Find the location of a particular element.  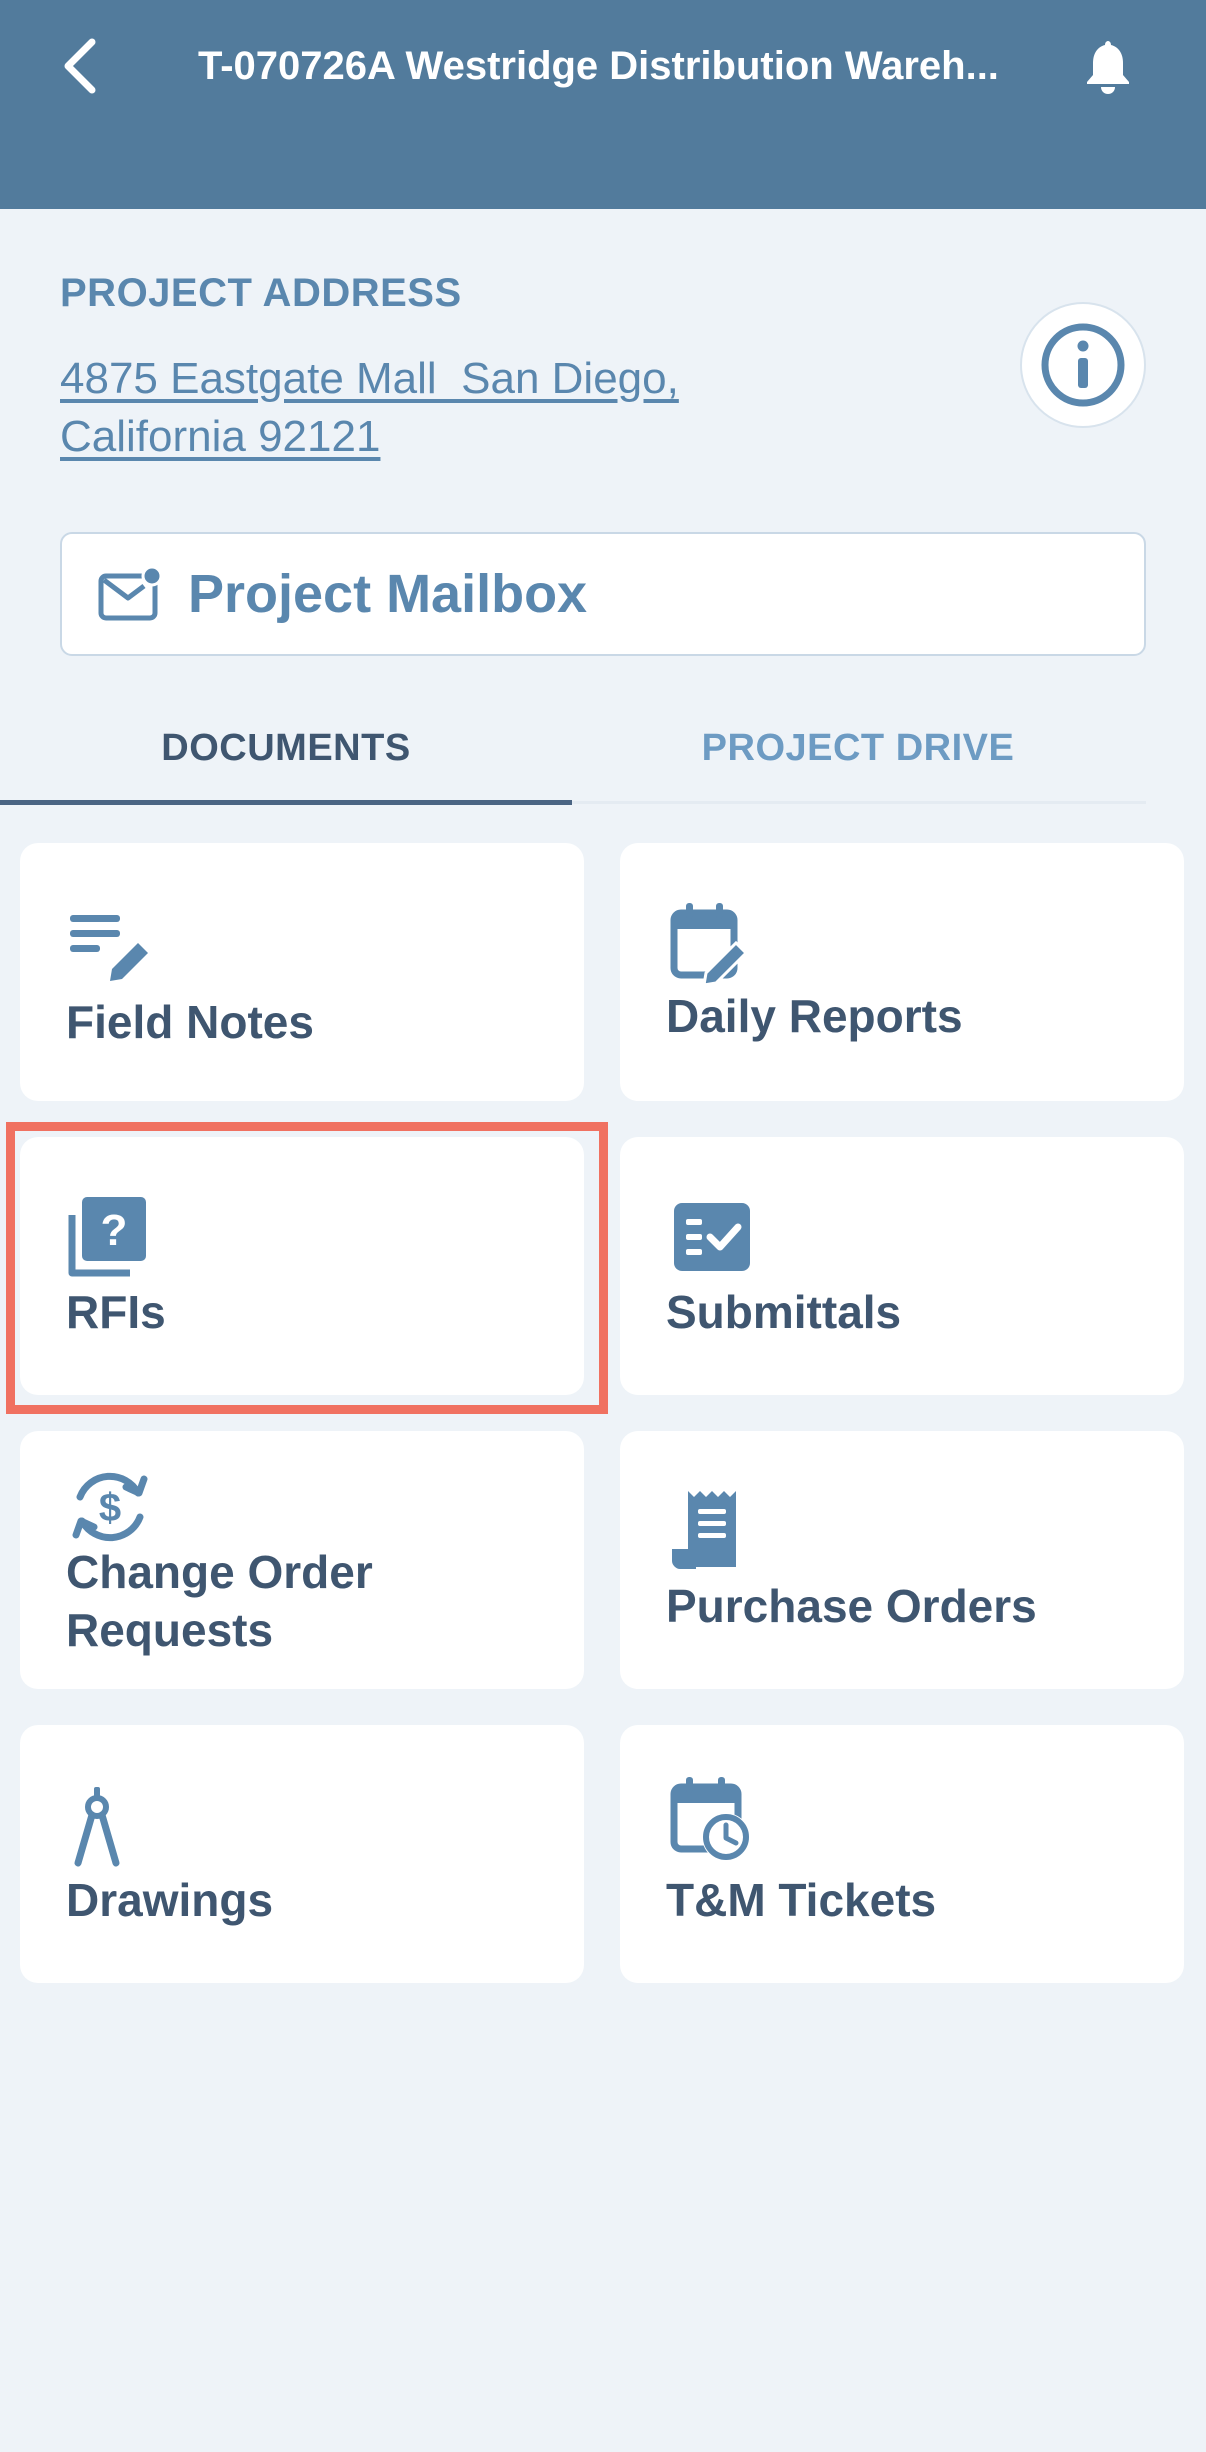

tab-project-drive: PROJECT DRIVE is located at coordinates (858, 748).